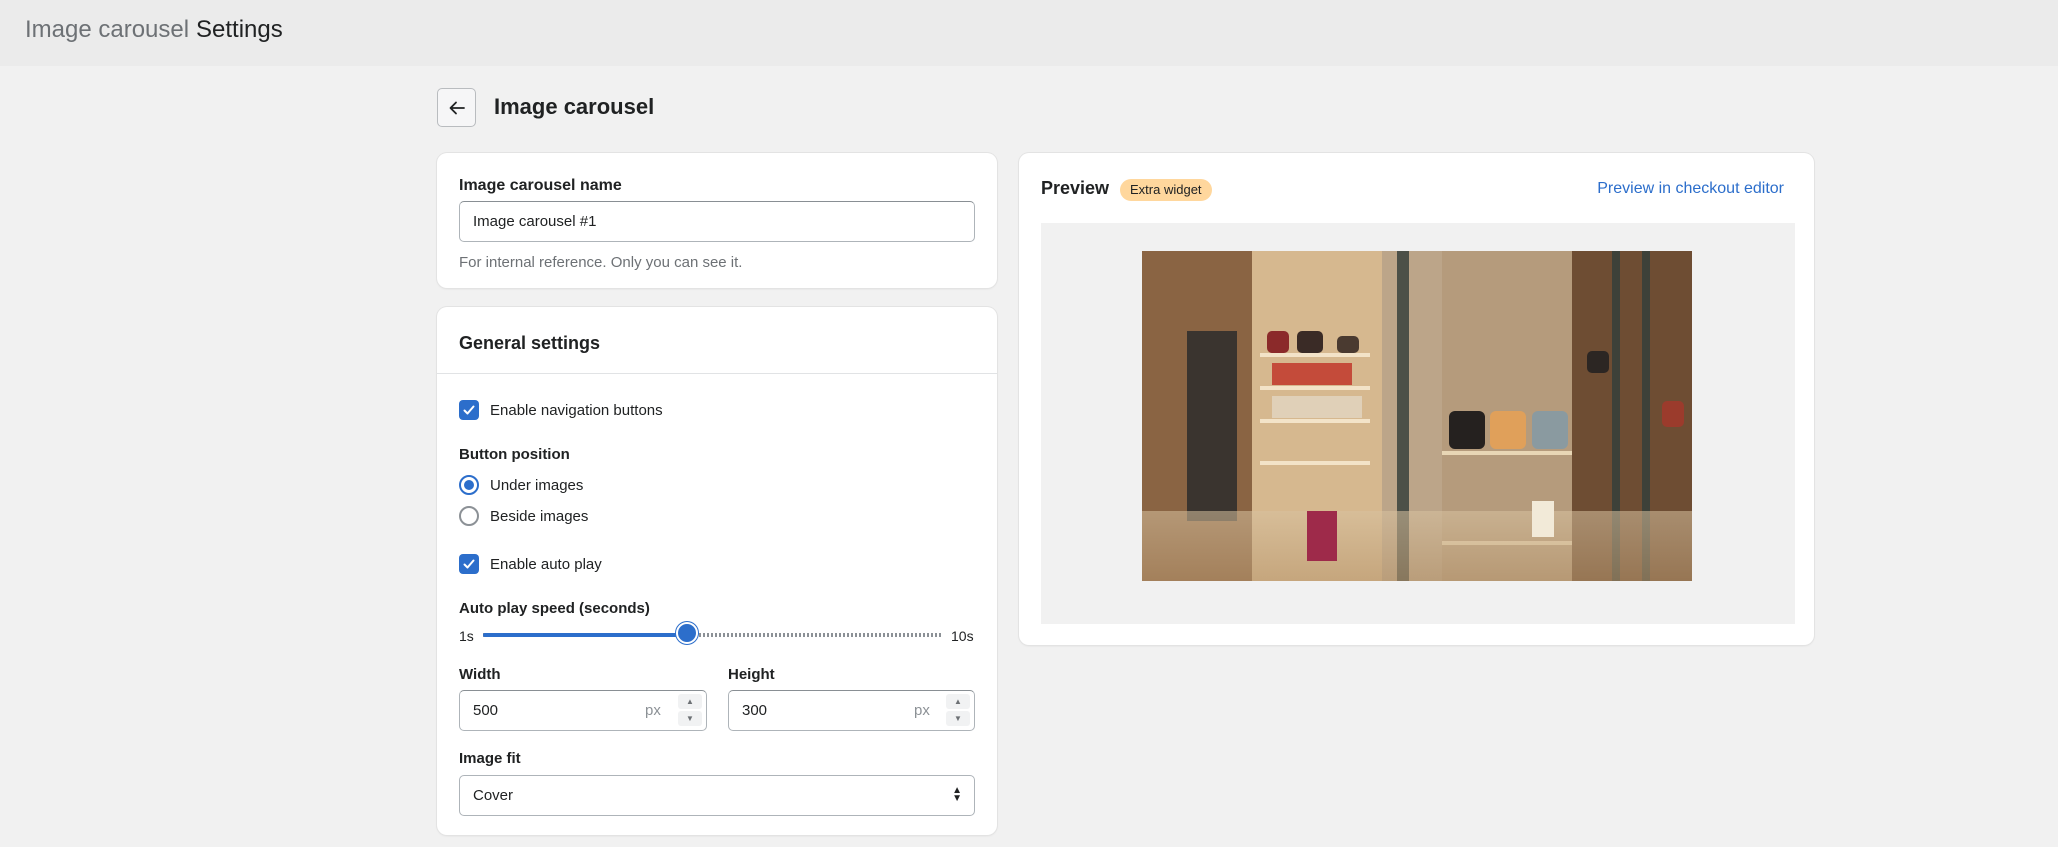 The image size is (2058, 847). What do you see at coordinates (1690, 189) in the screenshot?
I see `preview-in-editor-link: Preview in checkout editor` at bounding box center [1690, 189].